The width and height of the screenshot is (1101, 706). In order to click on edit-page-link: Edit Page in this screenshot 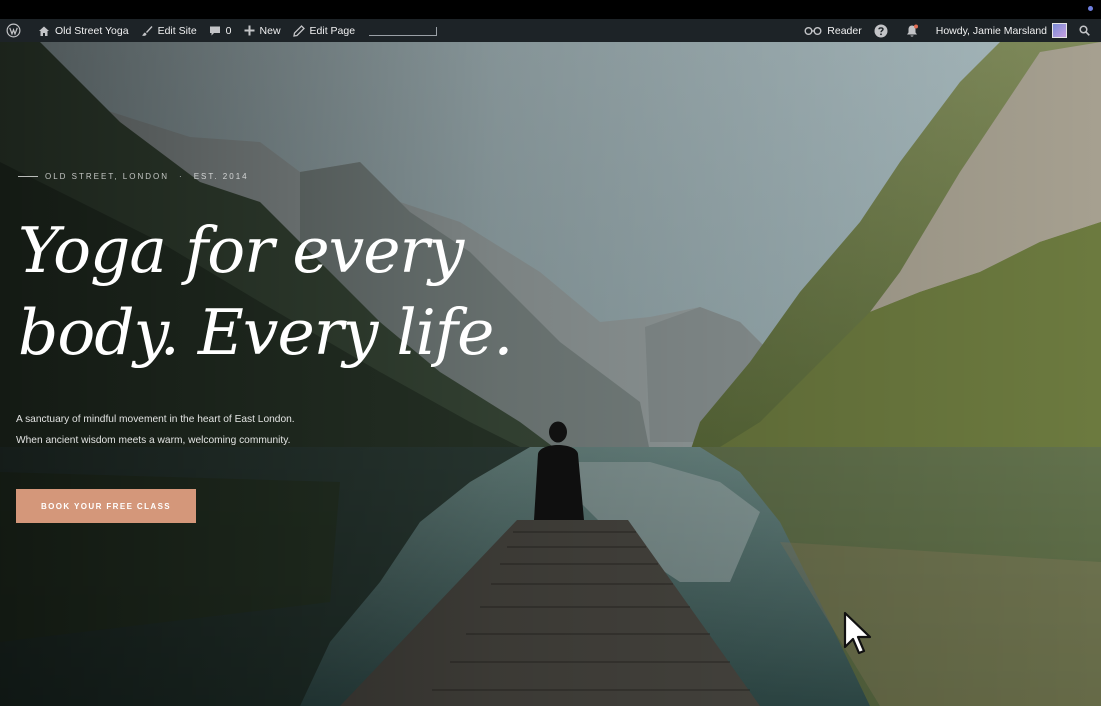, I will do `click(324, 30)`.